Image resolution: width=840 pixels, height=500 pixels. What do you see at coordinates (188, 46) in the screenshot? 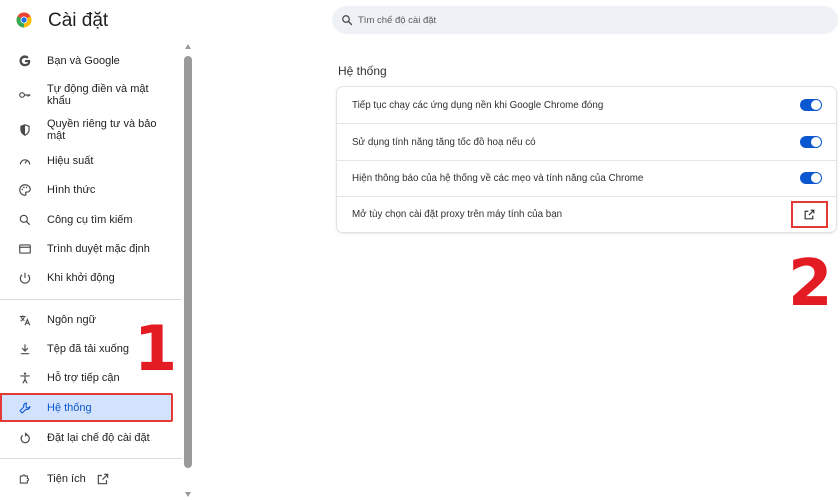
I see `scroll-up-arrow-icon` at bounding box center [188, 46].